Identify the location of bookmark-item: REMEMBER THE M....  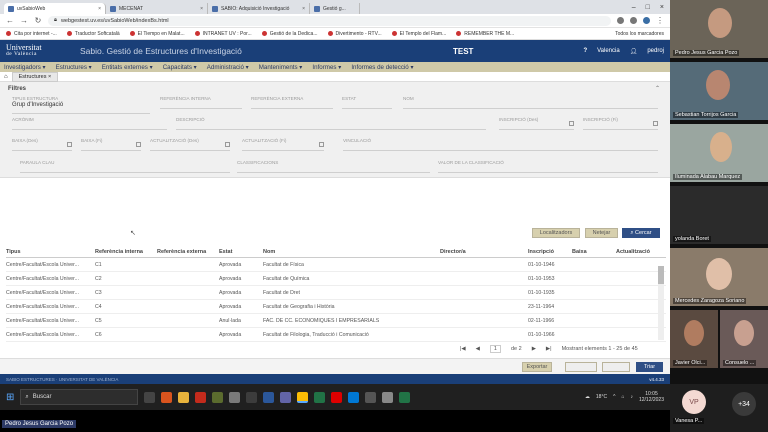
(485, 34).